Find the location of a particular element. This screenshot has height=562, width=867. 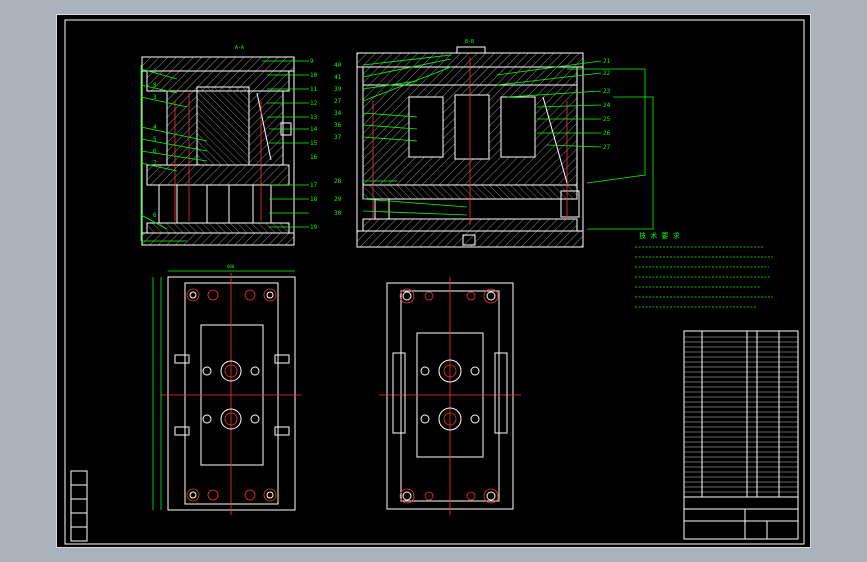

left-callout-label: 16 is located at coordinates (314, 157).